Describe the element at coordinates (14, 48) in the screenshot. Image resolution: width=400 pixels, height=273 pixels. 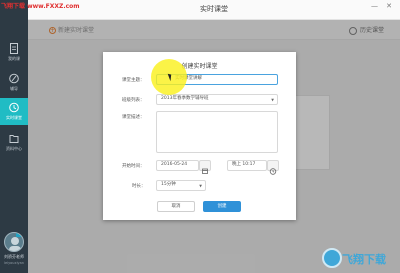
I see `document-icon` at that location.